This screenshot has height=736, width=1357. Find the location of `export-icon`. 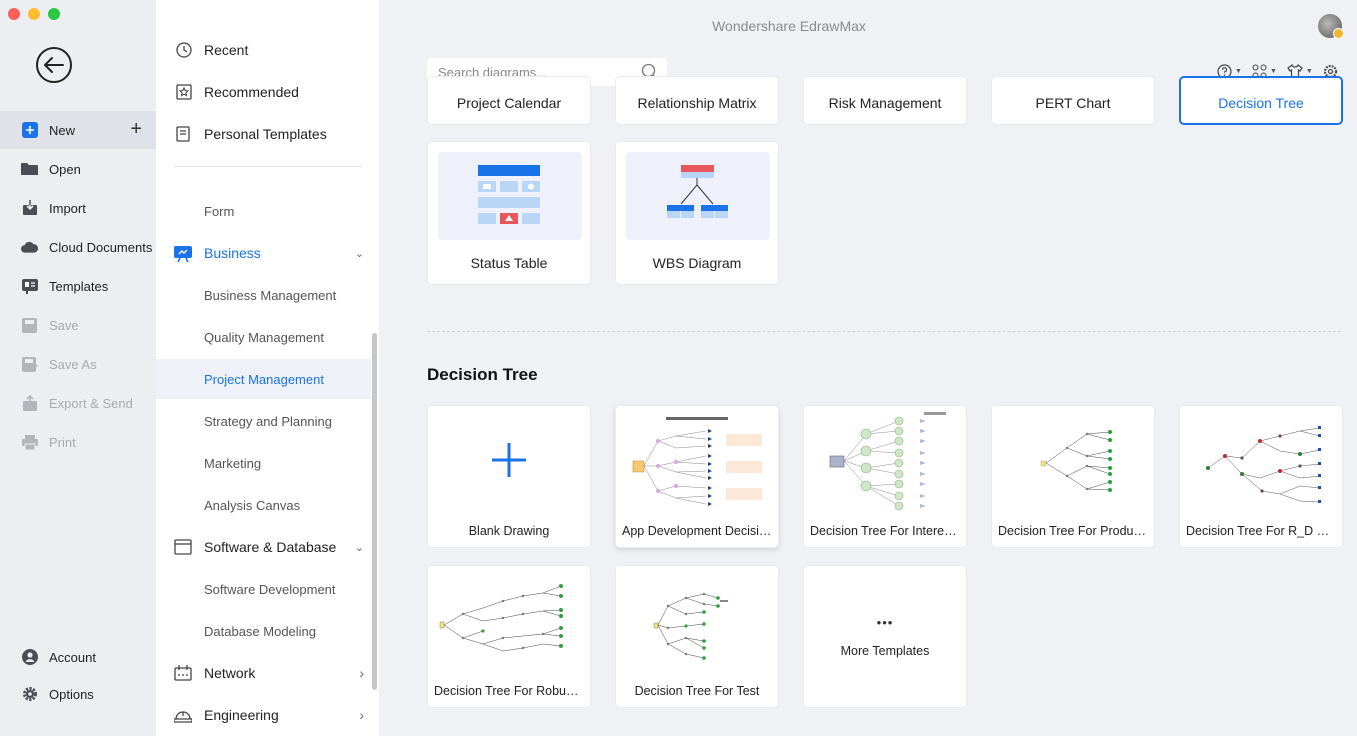

export-icon is located at coordinates (29, 403).